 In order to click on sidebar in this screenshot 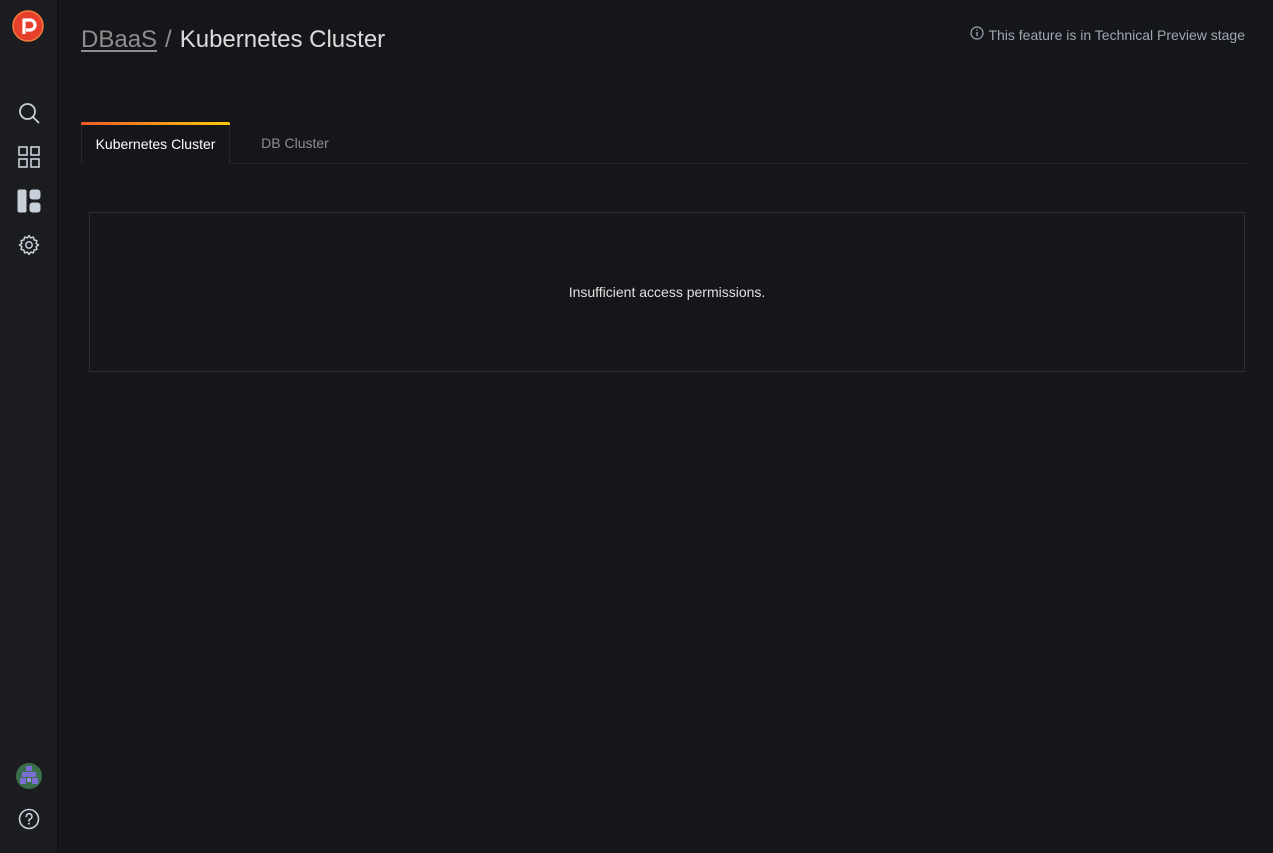, I will do `click(28, 426)`.